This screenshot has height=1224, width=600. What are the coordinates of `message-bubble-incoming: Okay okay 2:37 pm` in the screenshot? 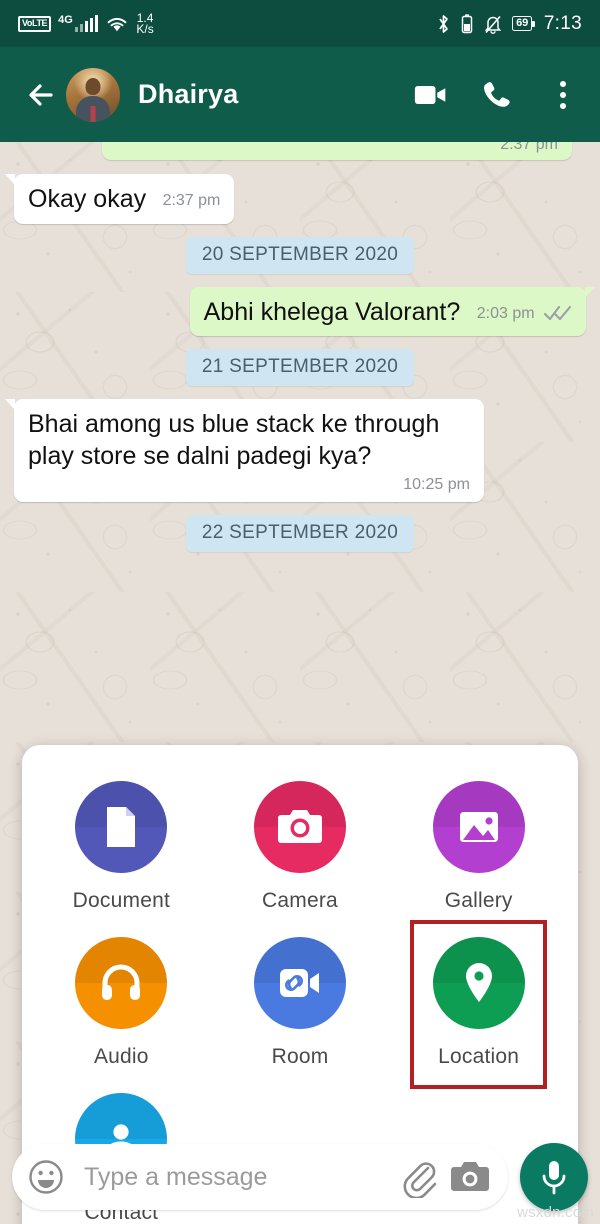 It's located at (120, 199).